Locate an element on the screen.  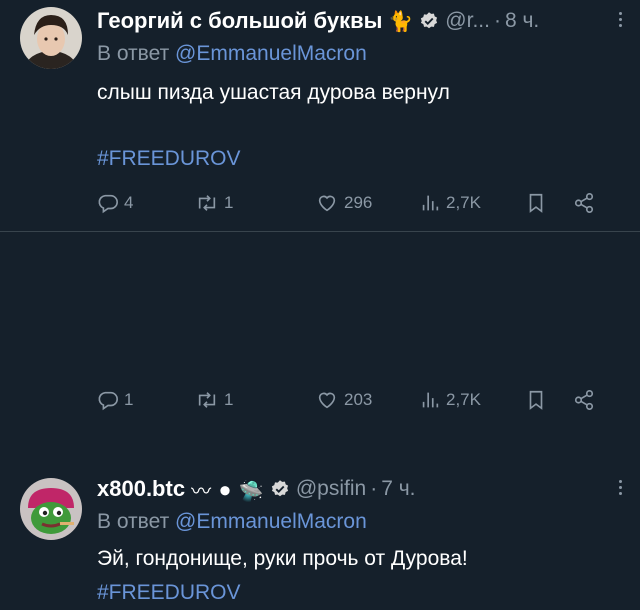
like-count: 296 is located at coordinates (358, 202).